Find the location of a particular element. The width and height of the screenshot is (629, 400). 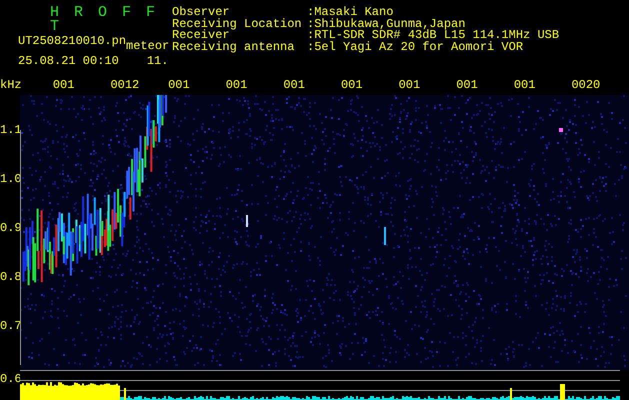

app-title: H R O F F T is located at coordinates (104, 20).